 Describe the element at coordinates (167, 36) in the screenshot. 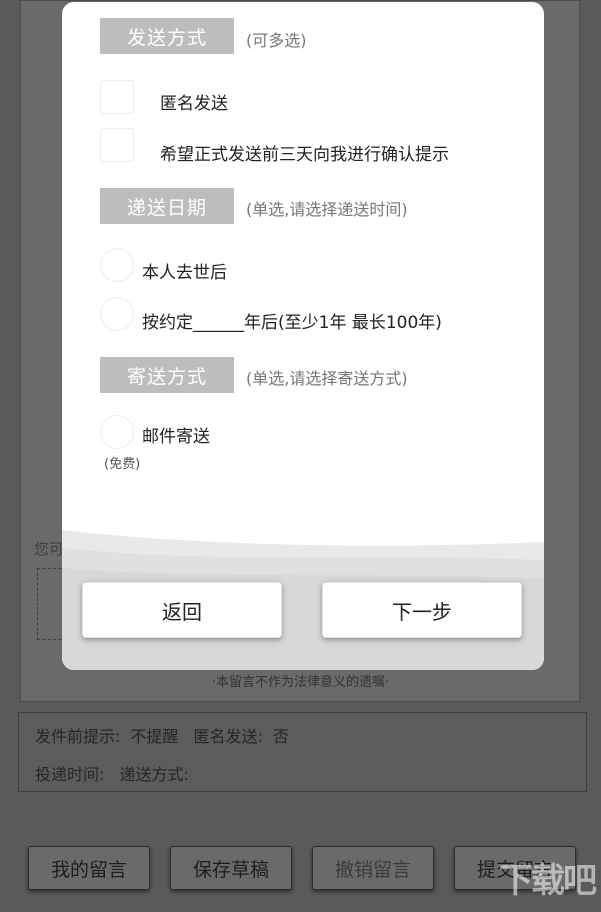

I see `send-method-section-tag: 发送方式` at that location.